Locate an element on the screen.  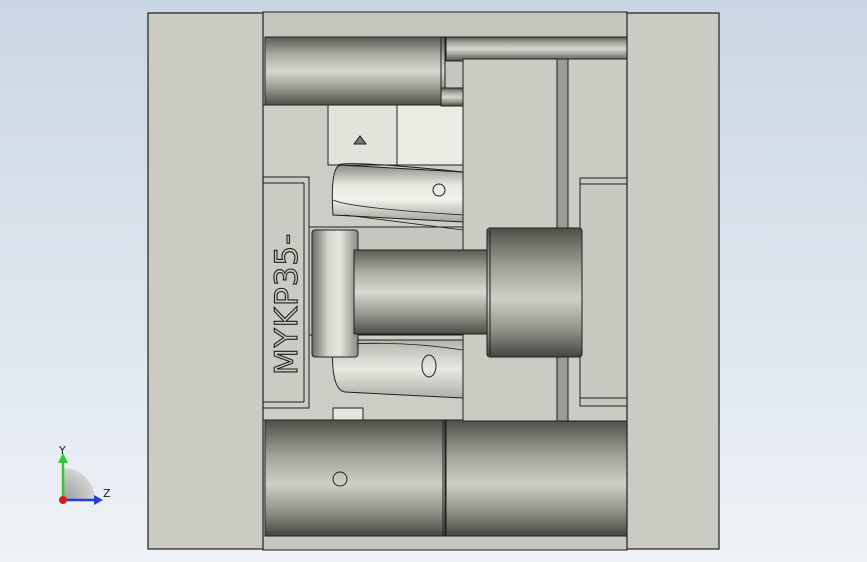
y-axis-label: Y is located at coordinates (62, 450).